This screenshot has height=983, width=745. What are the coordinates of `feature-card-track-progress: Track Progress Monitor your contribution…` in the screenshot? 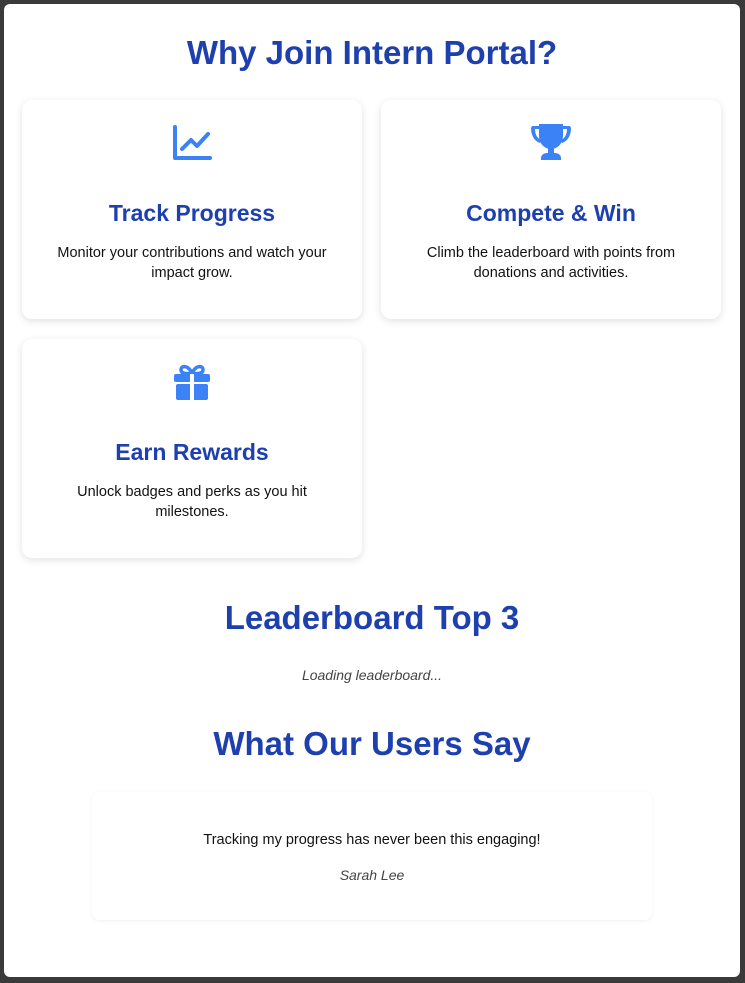 It's located at (192, 209).